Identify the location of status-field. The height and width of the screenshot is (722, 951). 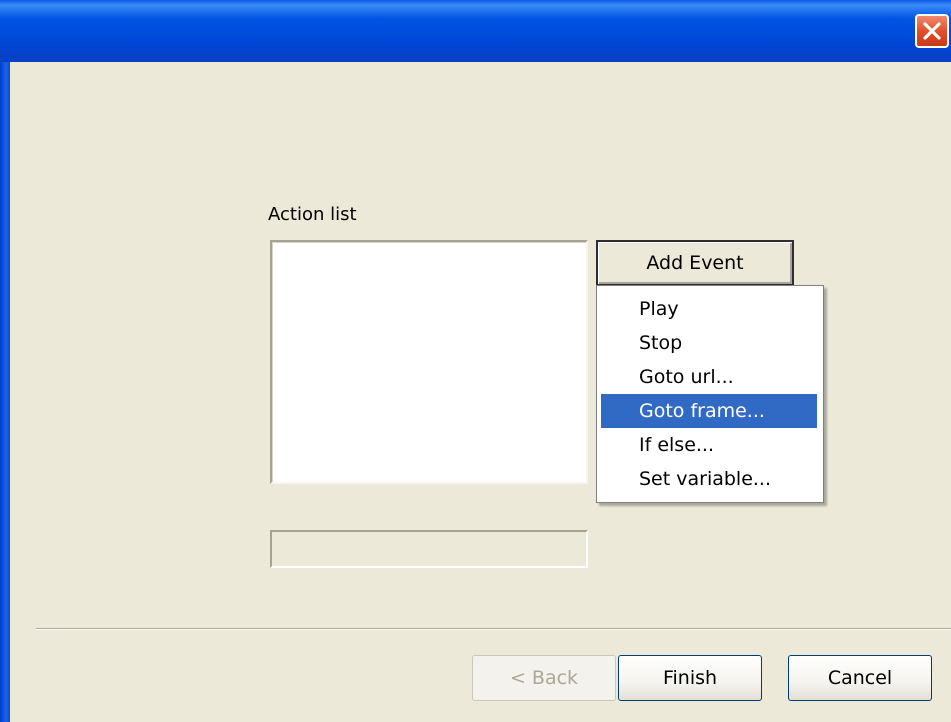
(429, 549).